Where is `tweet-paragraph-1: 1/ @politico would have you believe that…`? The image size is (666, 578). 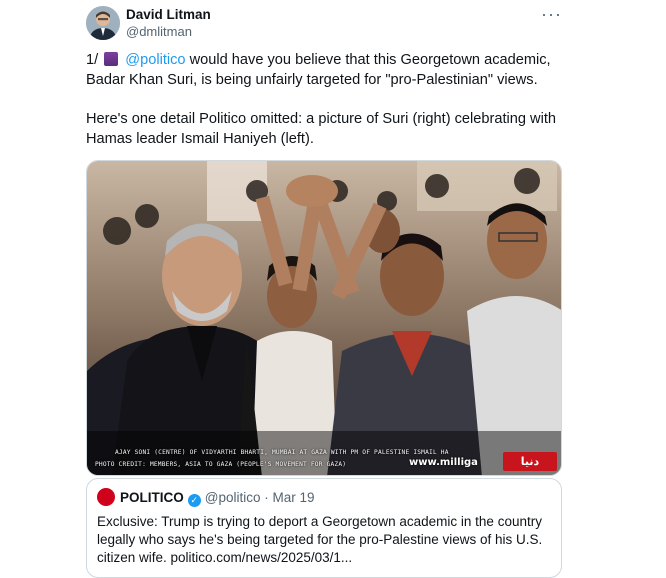 tweet-paragraph-1: 1/ @politico would have you believe that… is located at coordinates (324, 70).